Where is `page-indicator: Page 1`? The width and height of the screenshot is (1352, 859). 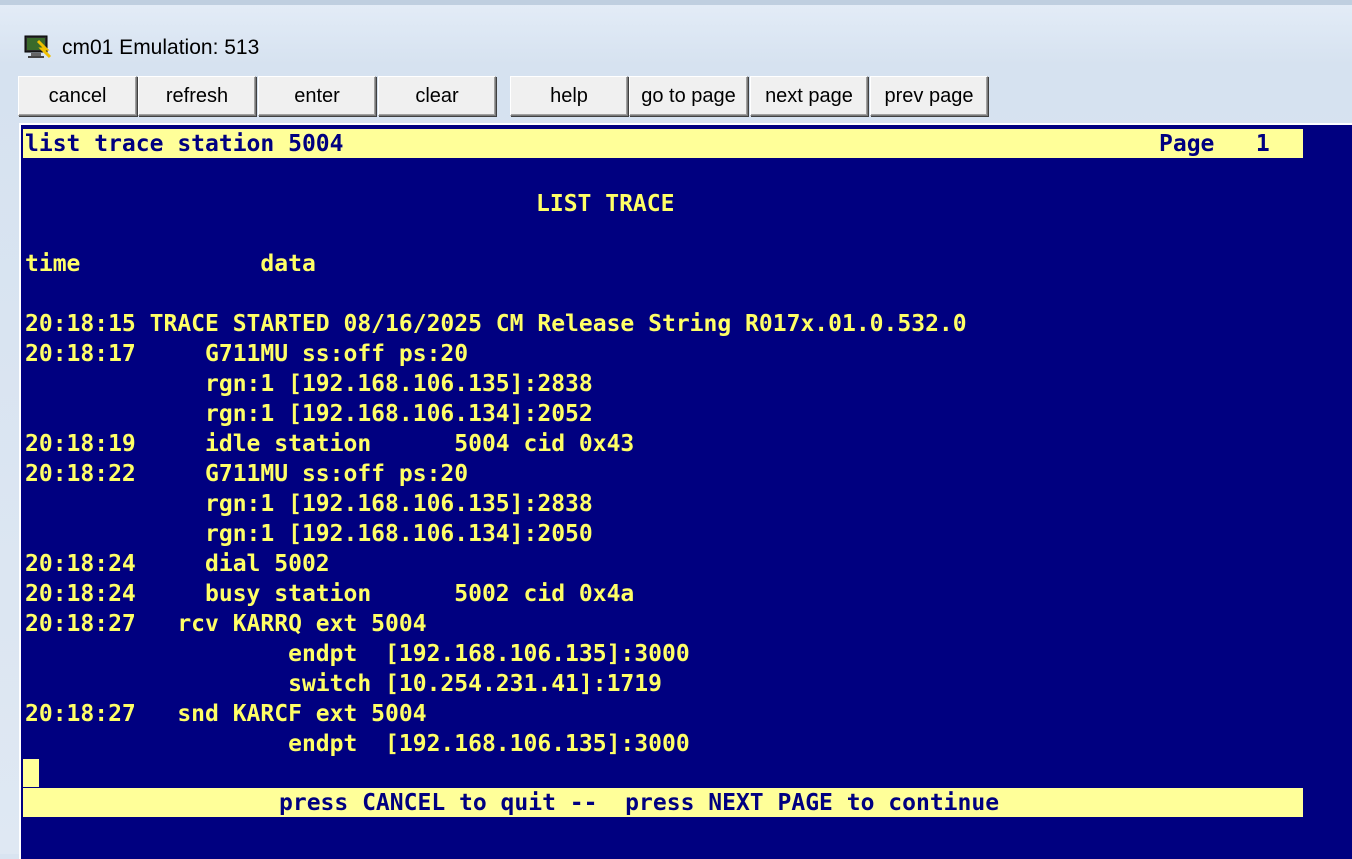 page-indicator: Page 1 is located at coordinates (1214, 144).